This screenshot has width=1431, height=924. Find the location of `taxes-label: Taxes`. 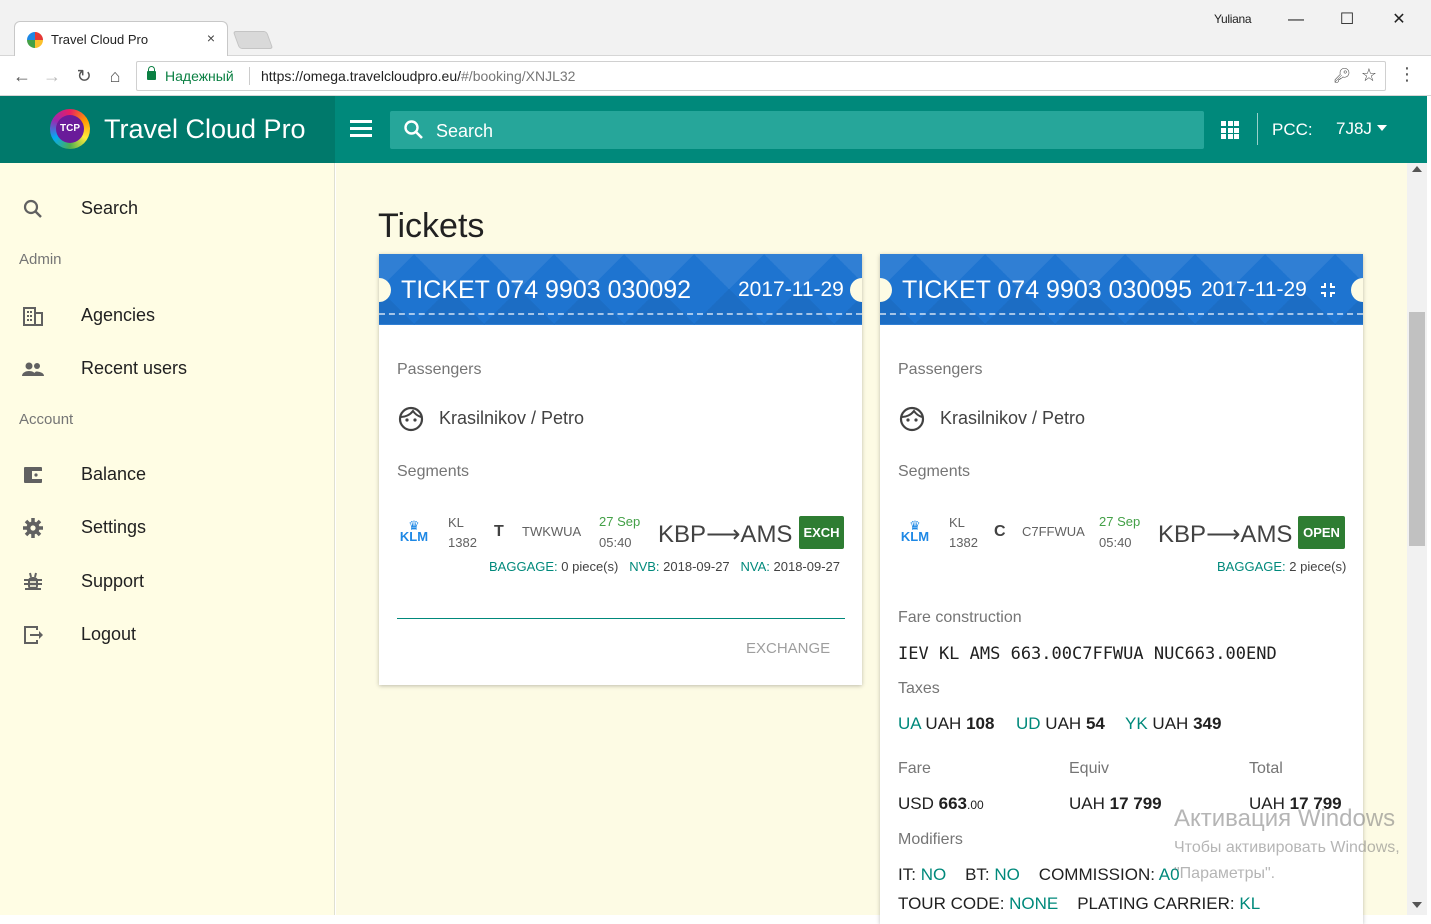

taxes-label: Taxes is located at coordinates (919, 688).